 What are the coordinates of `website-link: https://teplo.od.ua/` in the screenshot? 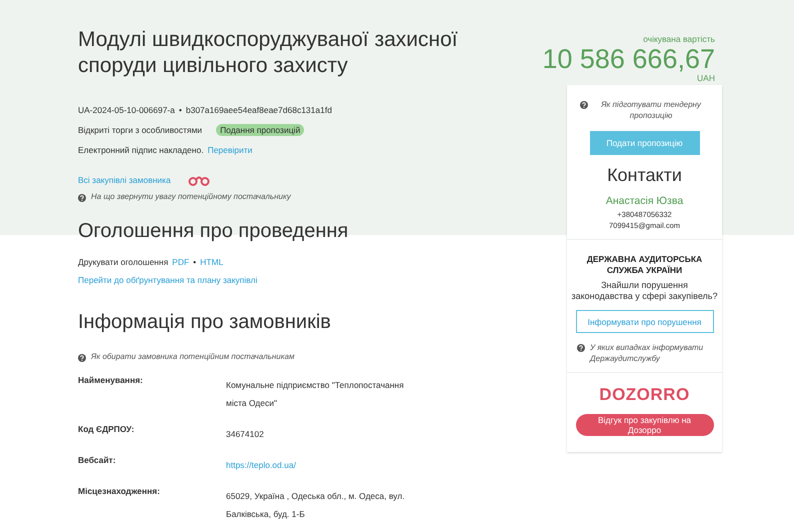 It's located at (261, 465).